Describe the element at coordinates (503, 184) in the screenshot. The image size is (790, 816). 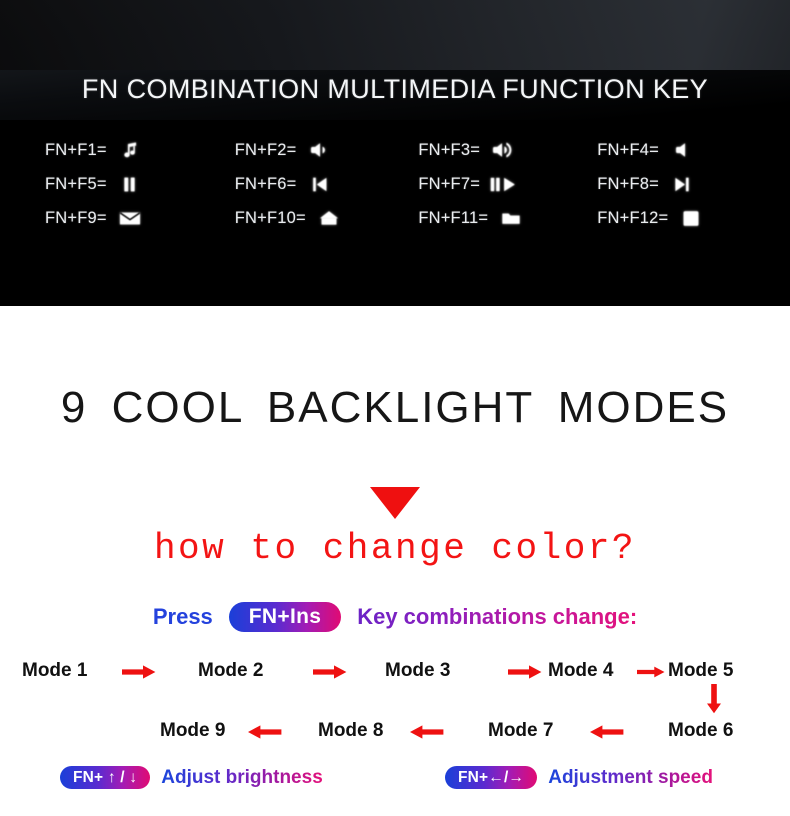
I see `play-pause-icon` at that location.